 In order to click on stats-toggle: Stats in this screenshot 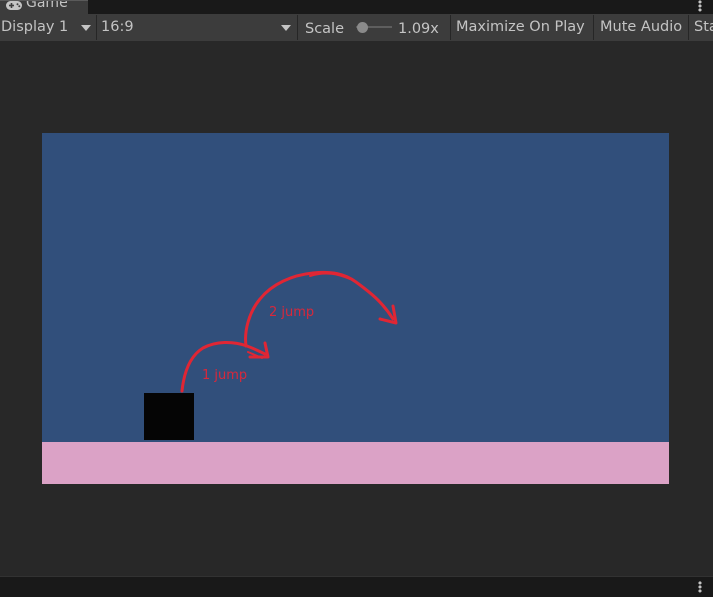, I will do `click(701, 27)`.